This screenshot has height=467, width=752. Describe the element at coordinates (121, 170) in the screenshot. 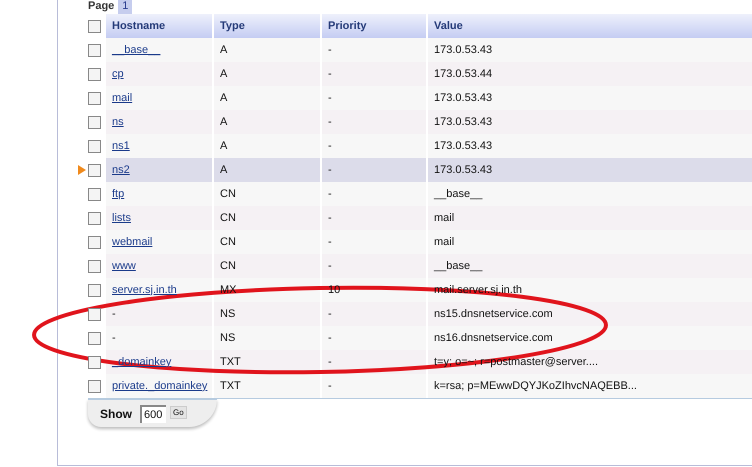

I see `hostname-link: ns2` at that location.